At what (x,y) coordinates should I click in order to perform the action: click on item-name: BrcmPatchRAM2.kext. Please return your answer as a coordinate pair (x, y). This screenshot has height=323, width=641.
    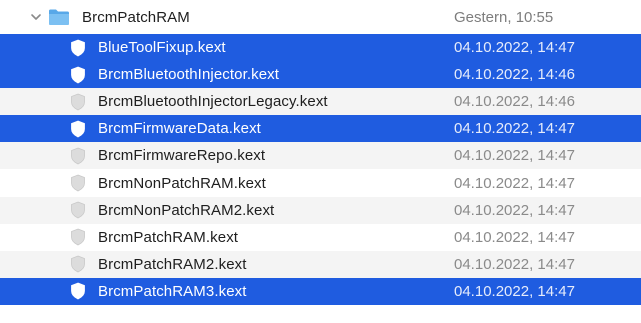
    Looking at the image, I should click on (172, 264).